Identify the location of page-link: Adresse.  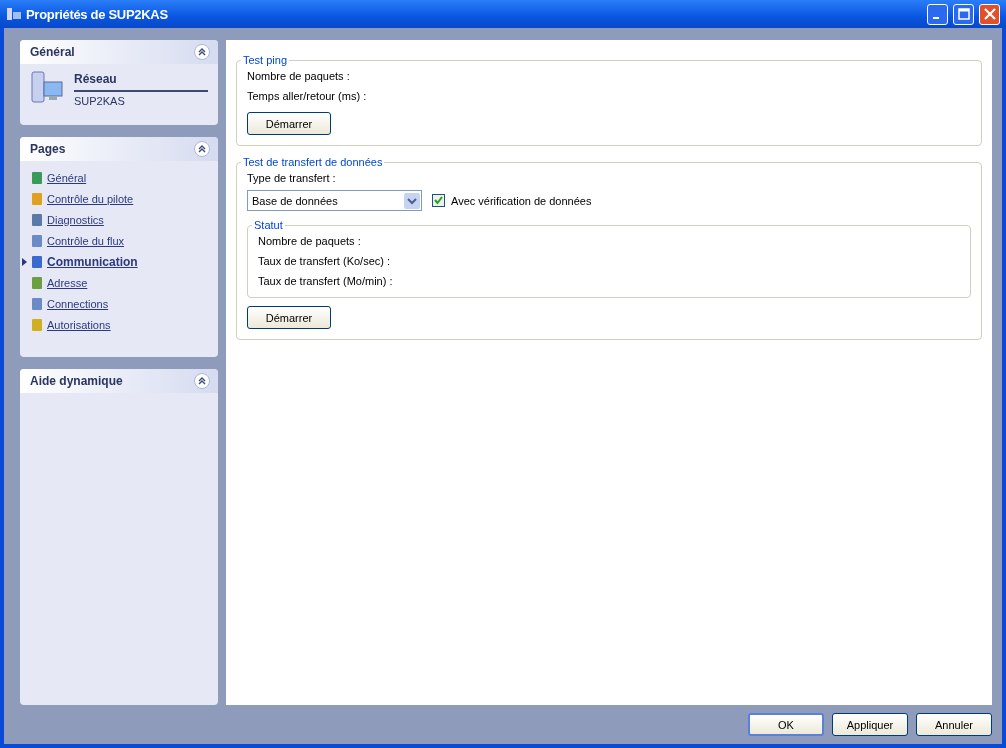
(67, 282).